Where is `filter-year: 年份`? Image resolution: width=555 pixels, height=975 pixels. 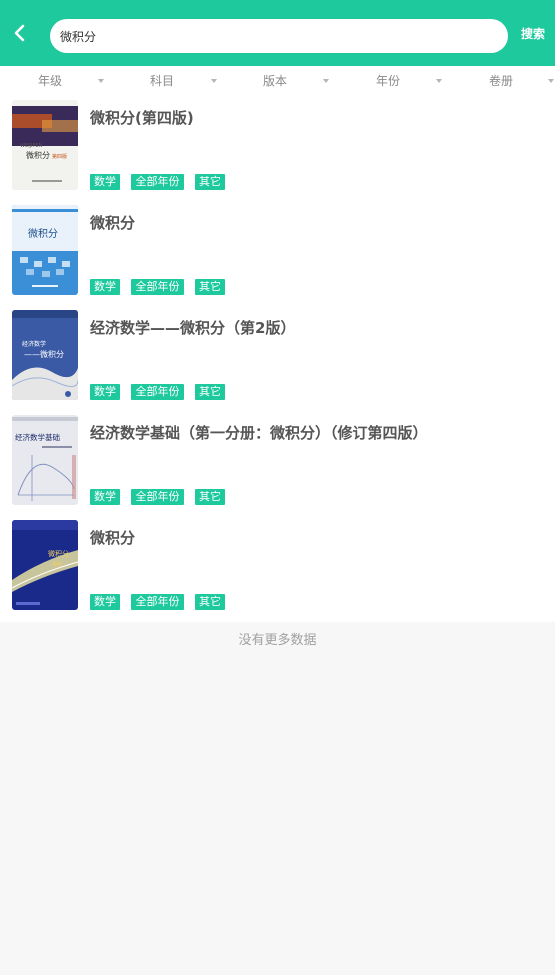
filter-year: 年份 is located at coordinates (388, 81).